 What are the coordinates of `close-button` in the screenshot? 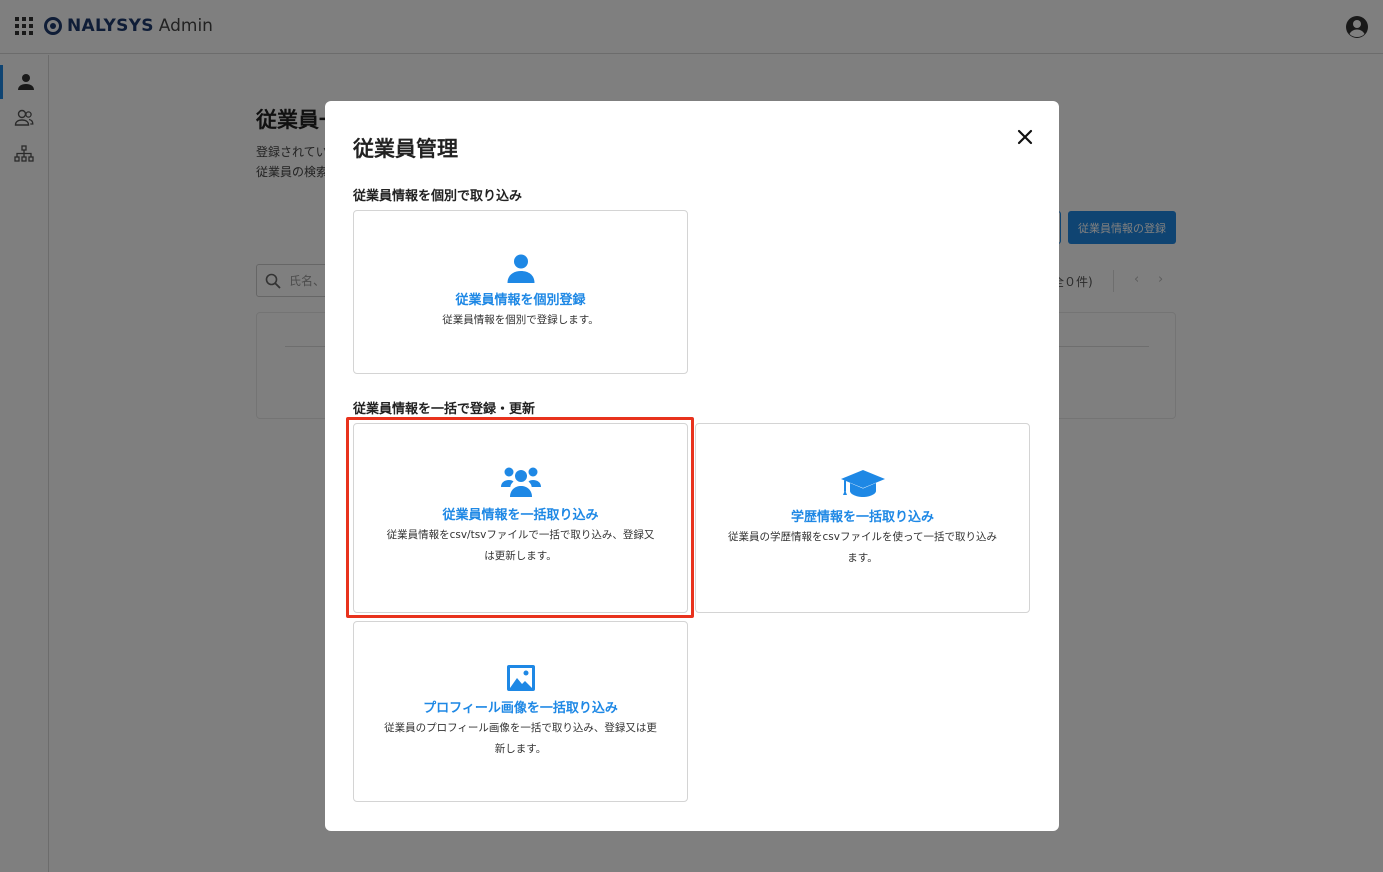 It's located at (1025, 137).